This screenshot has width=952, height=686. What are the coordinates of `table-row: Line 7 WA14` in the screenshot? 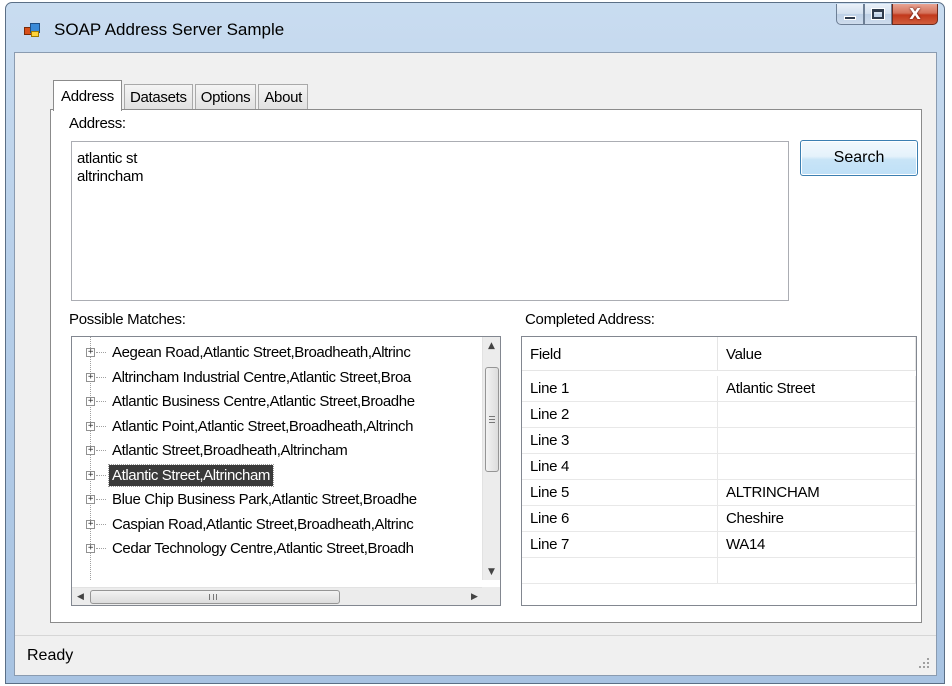 It's located at (719, 545).